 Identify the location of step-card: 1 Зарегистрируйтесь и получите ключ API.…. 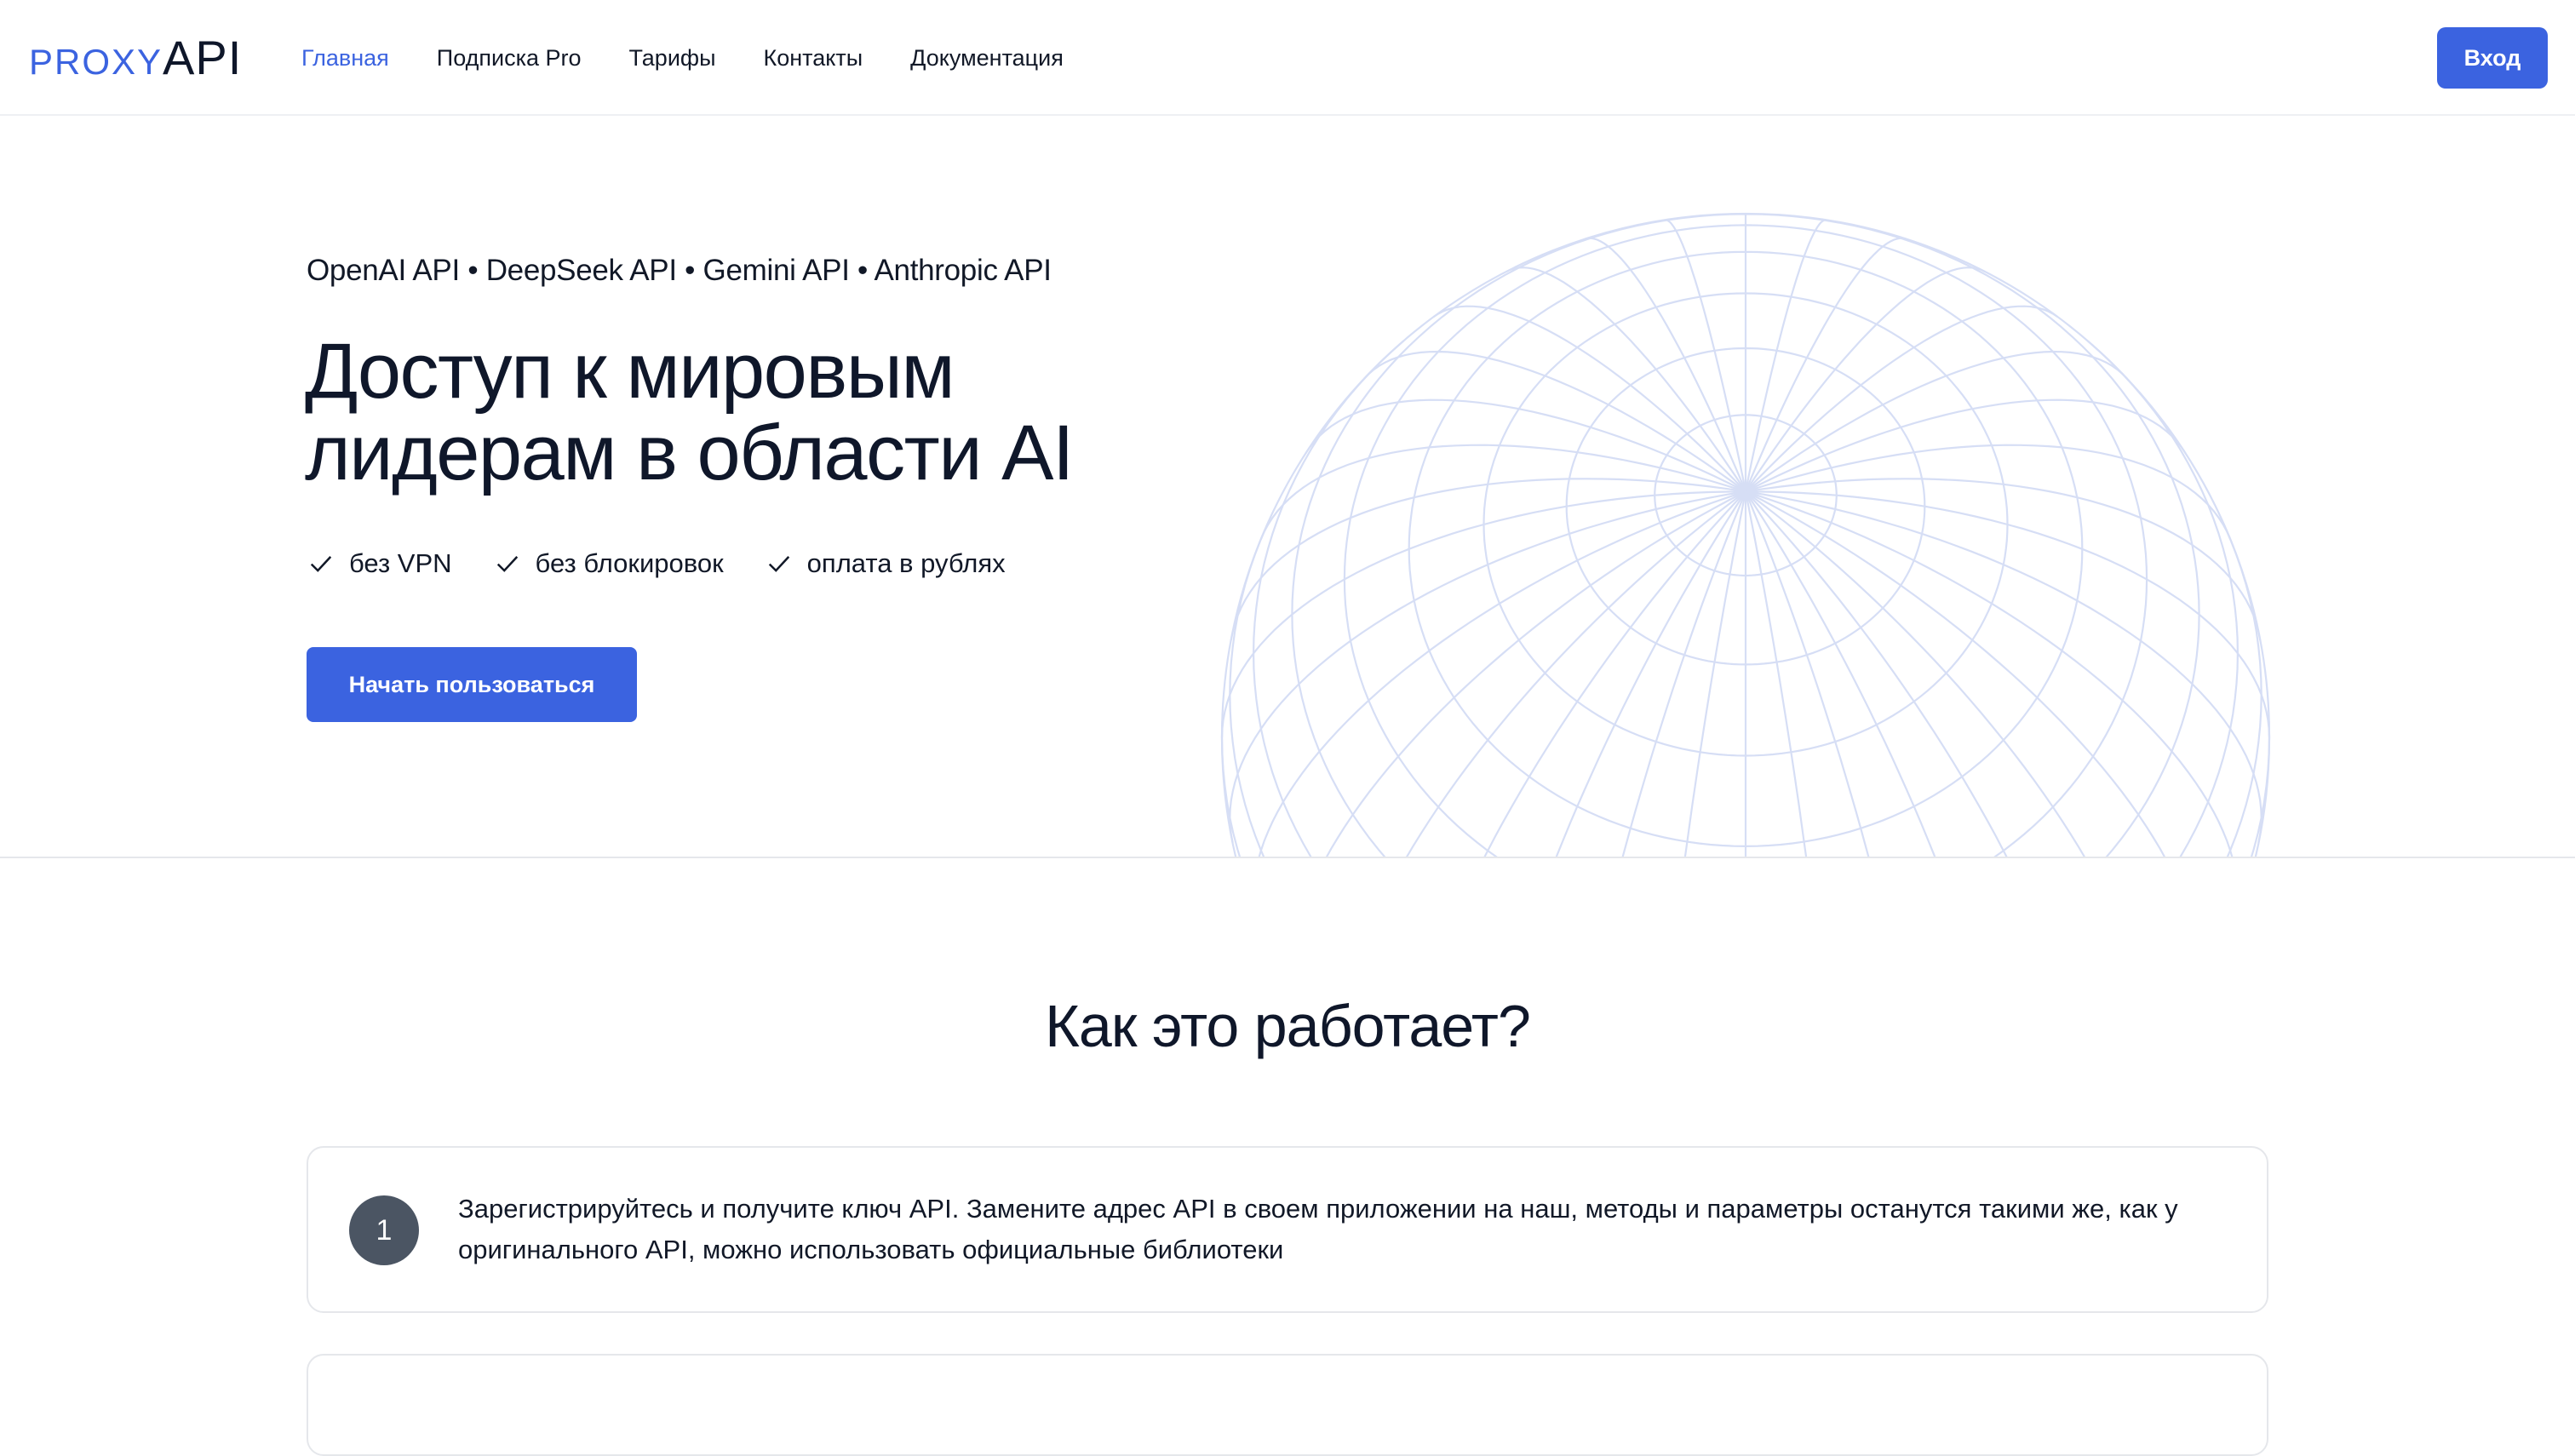
(1287, 1229).